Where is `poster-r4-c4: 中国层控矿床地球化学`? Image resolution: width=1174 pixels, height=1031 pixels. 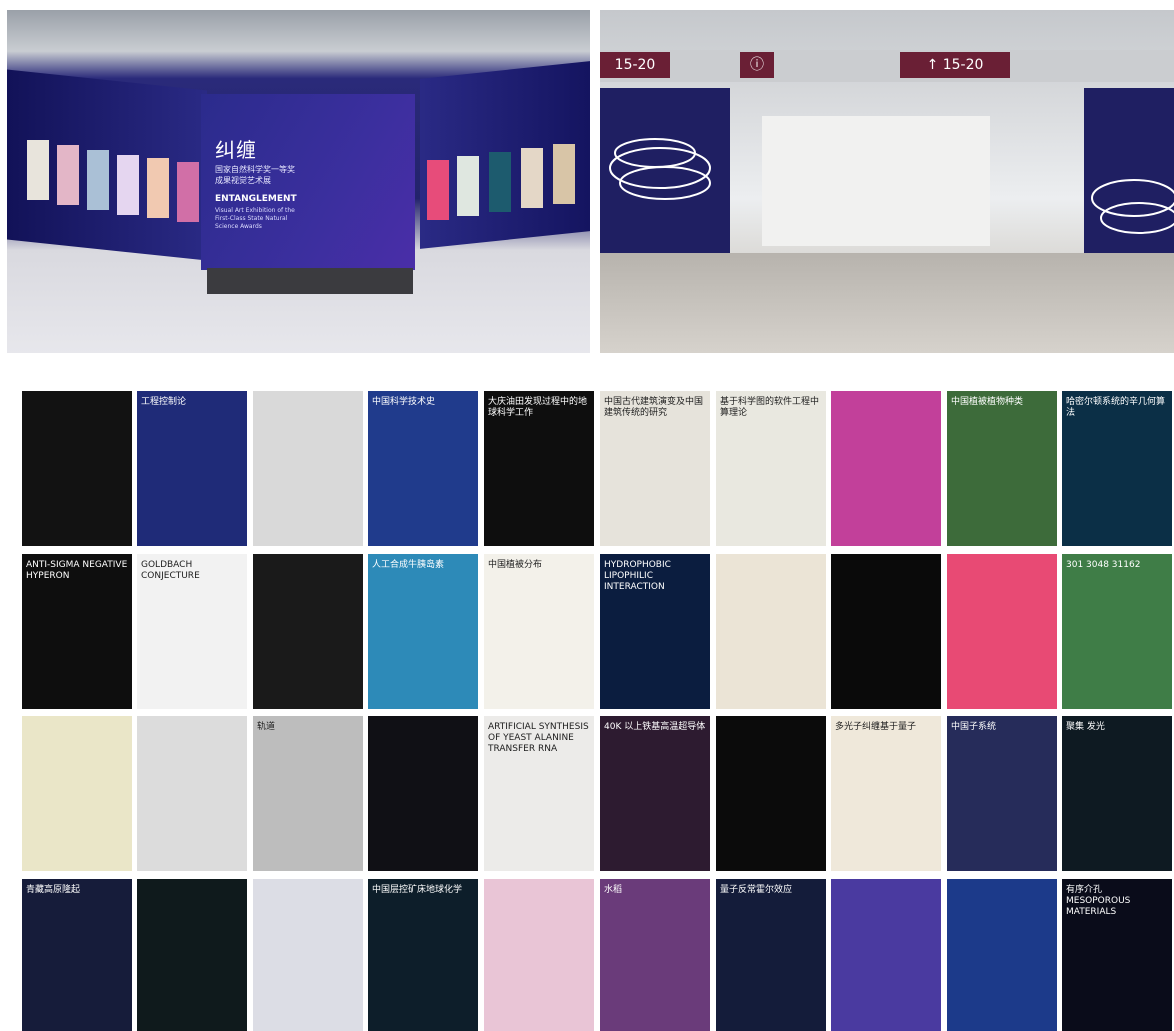 poster-r4-c4: 中国层控矿床地球化学 is located at coordinates (423, 955).